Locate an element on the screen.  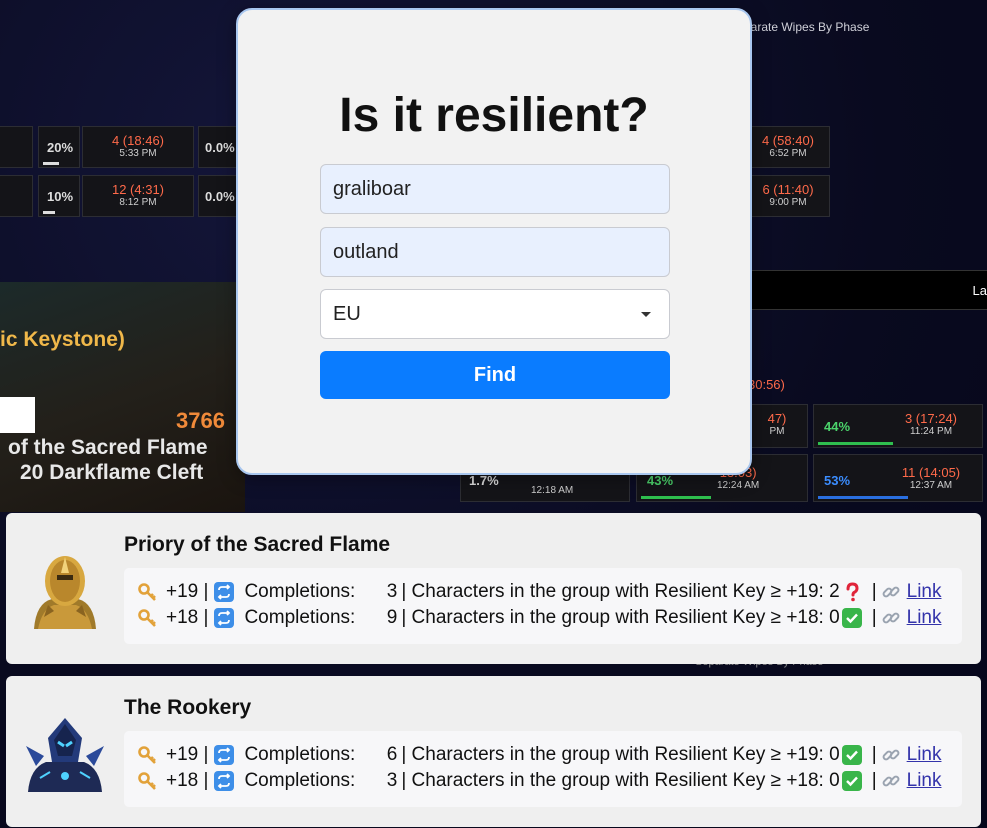
bg-pct: 20% is located at coordinates (60, 147).